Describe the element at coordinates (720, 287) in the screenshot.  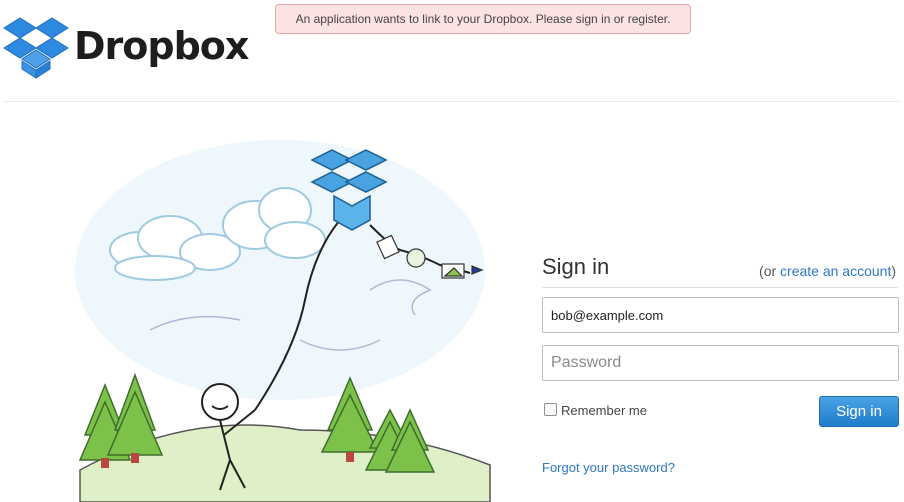
I see `signin-divider` at that location.